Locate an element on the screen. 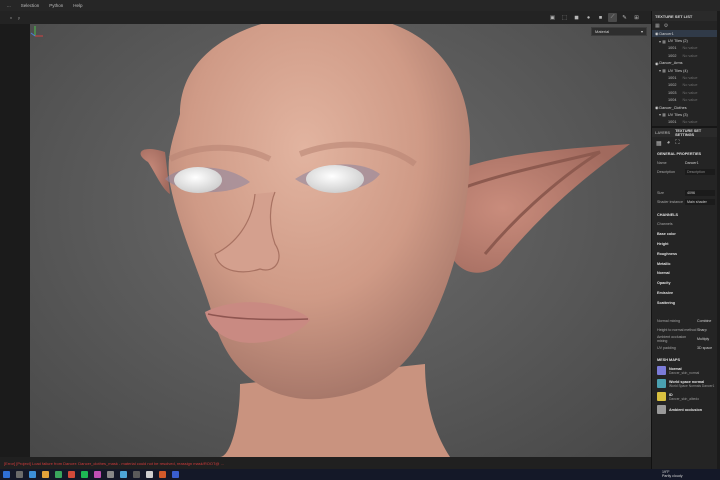 The image size is (720, 480). size-dropdown: 4096 is located at coordinates (700, 192).